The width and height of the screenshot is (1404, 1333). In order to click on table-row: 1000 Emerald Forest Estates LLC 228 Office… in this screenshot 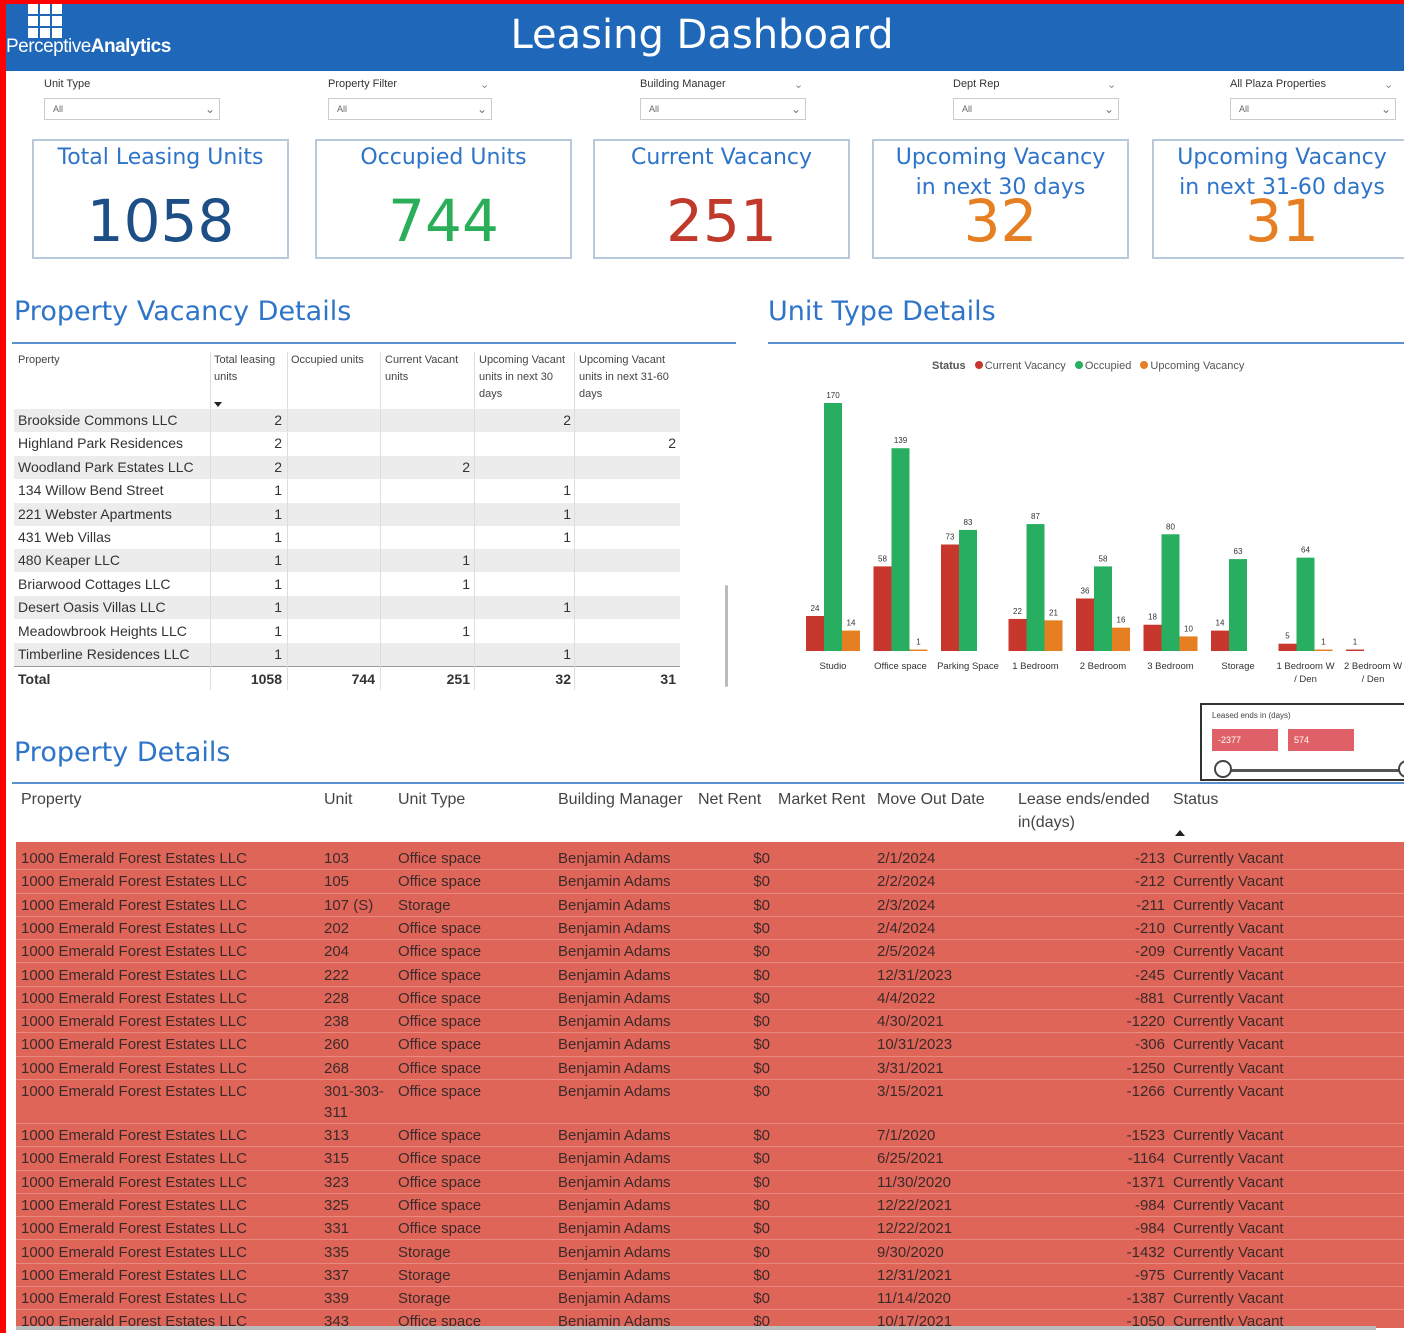, I will do `click(710, 998)`.